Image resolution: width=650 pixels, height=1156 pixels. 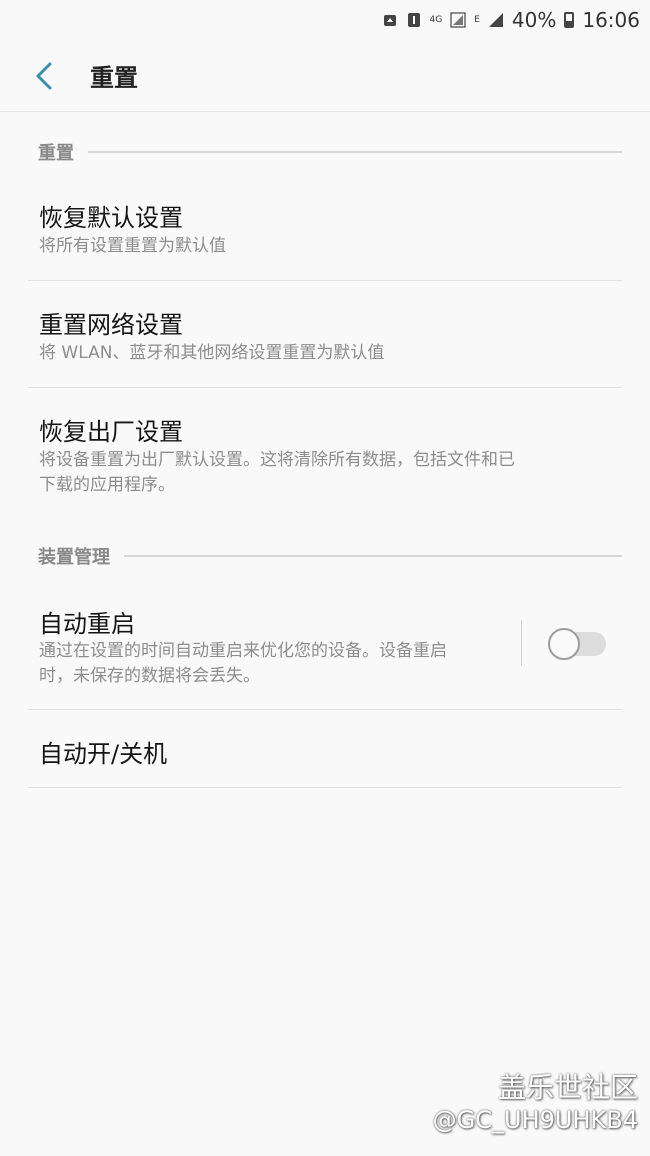 What do you see at coordinates (212, 353) in the screenshot?
I see `item-subtitle: 将 WLAN、蓝牙和其他网络设置重置为默认值` at bounding box center [212, 353].